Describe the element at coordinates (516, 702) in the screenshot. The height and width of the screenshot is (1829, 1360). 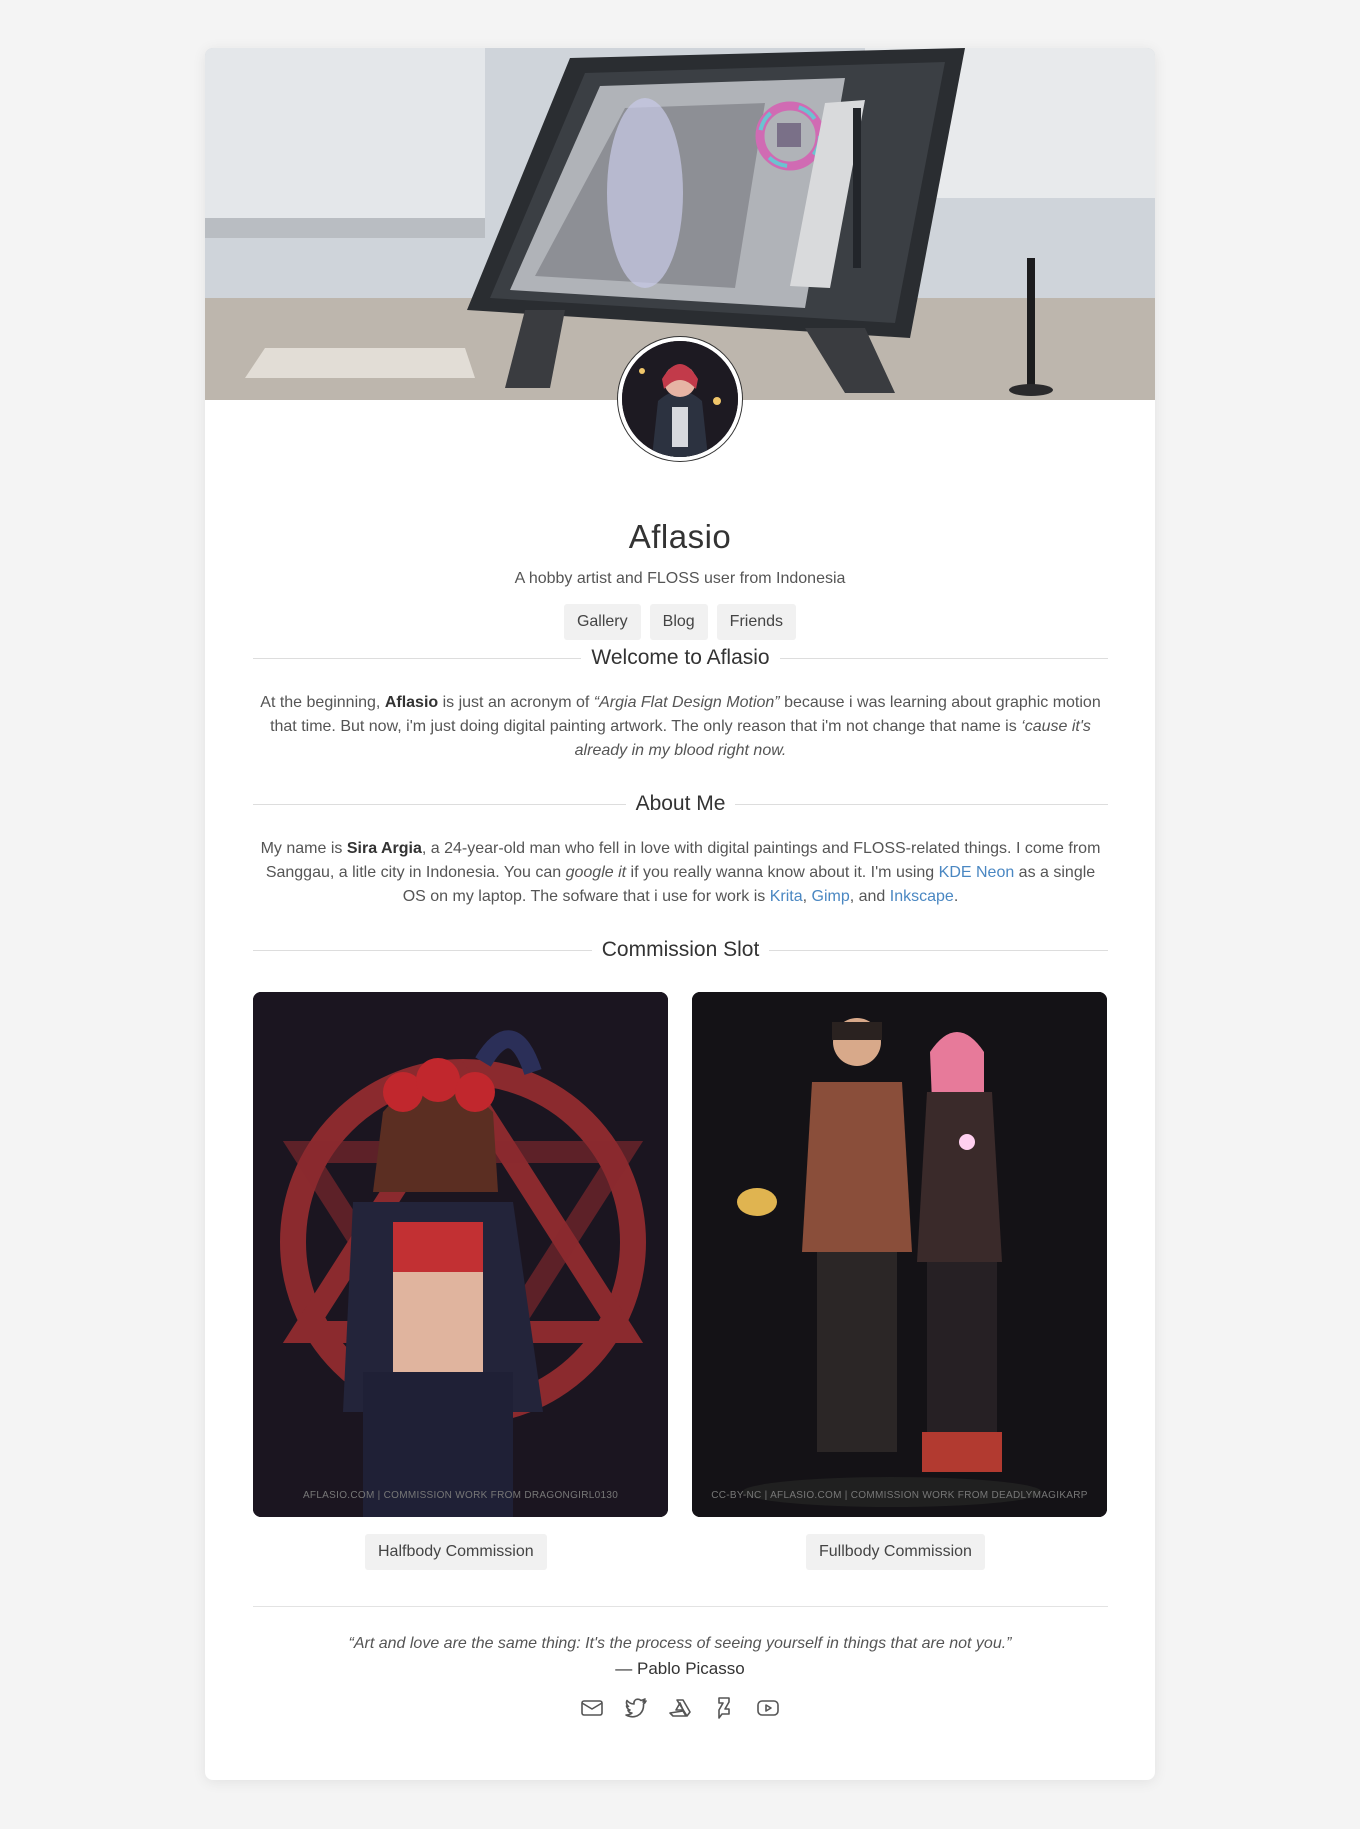
I see `welcome-text: is just an acronym of` at that location.